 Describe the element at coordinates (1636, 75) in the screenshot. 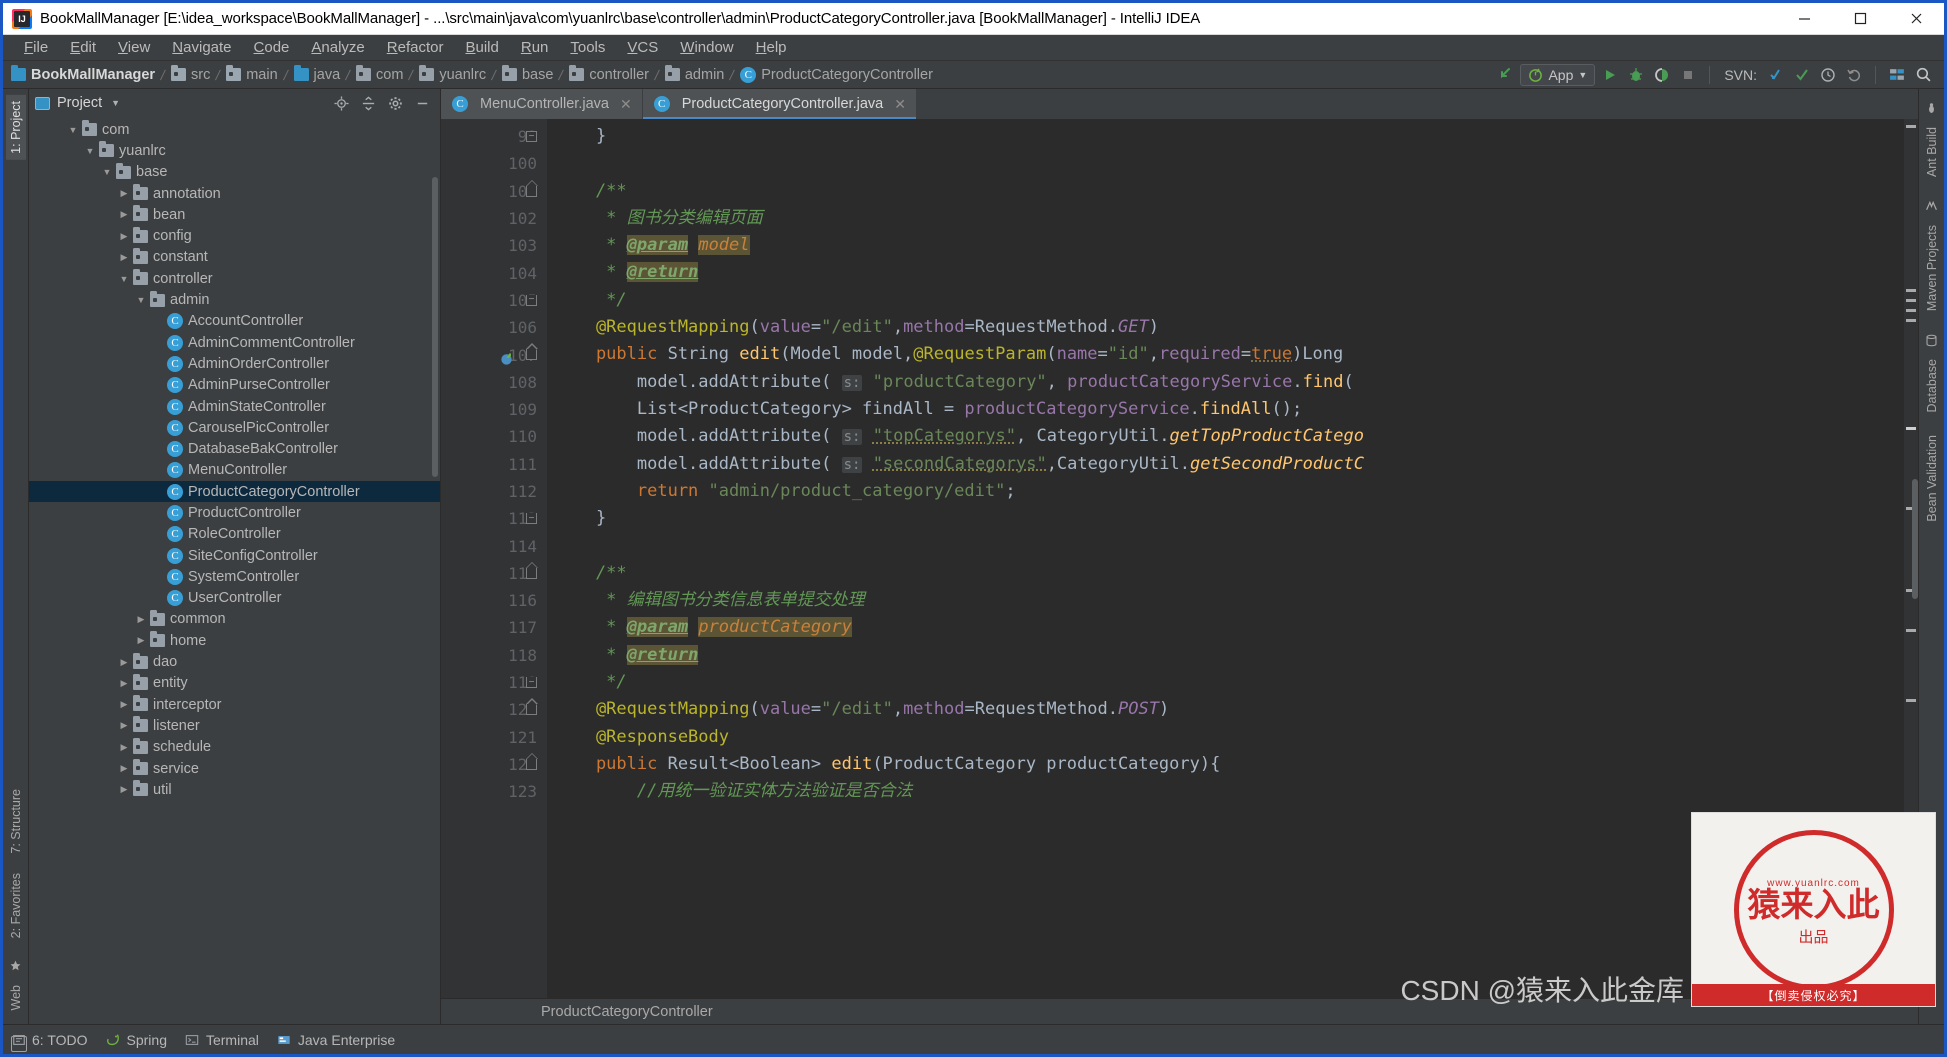

I see `debug-icon` at that location.